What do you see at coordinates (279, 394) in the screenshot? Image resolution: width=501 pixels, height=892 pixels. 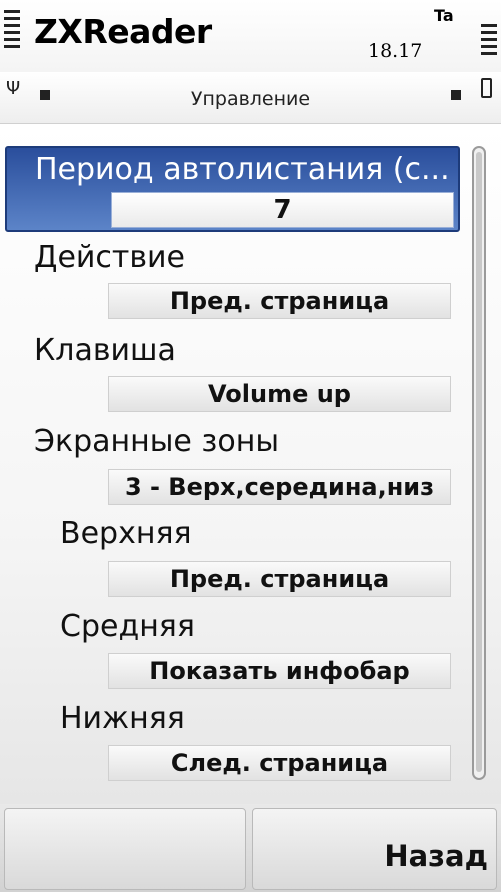 I see `setting-key-value: Volume up` at bounding box center [279, 394].